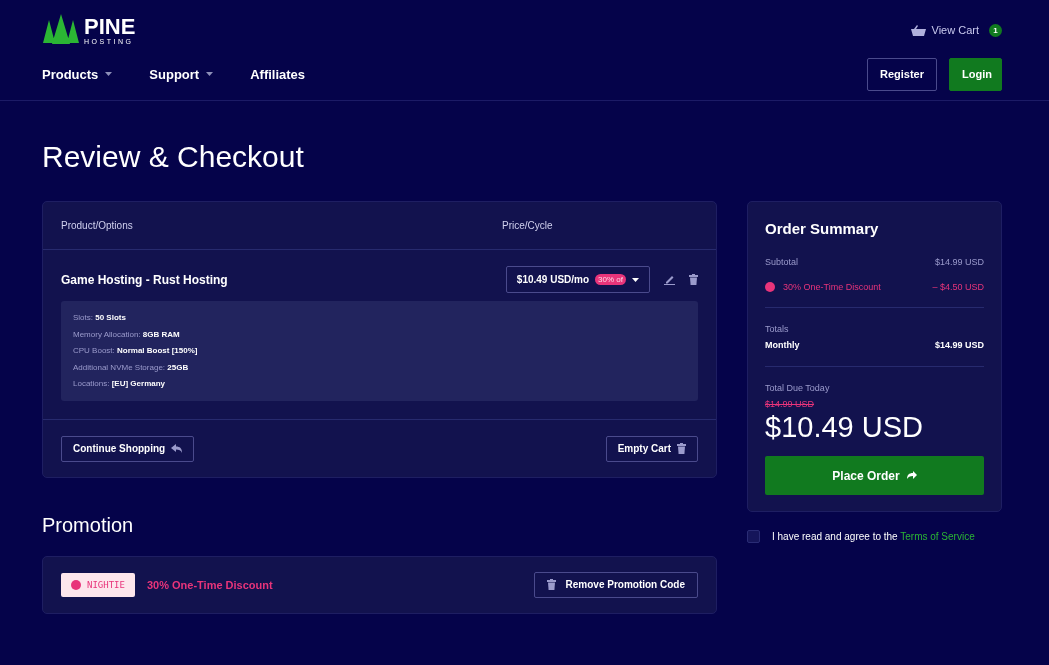  What do you see at coordinates (790, 404) in the screenshot?
I see `original-price: $14.99 USD` at bounding box center [790, 404].